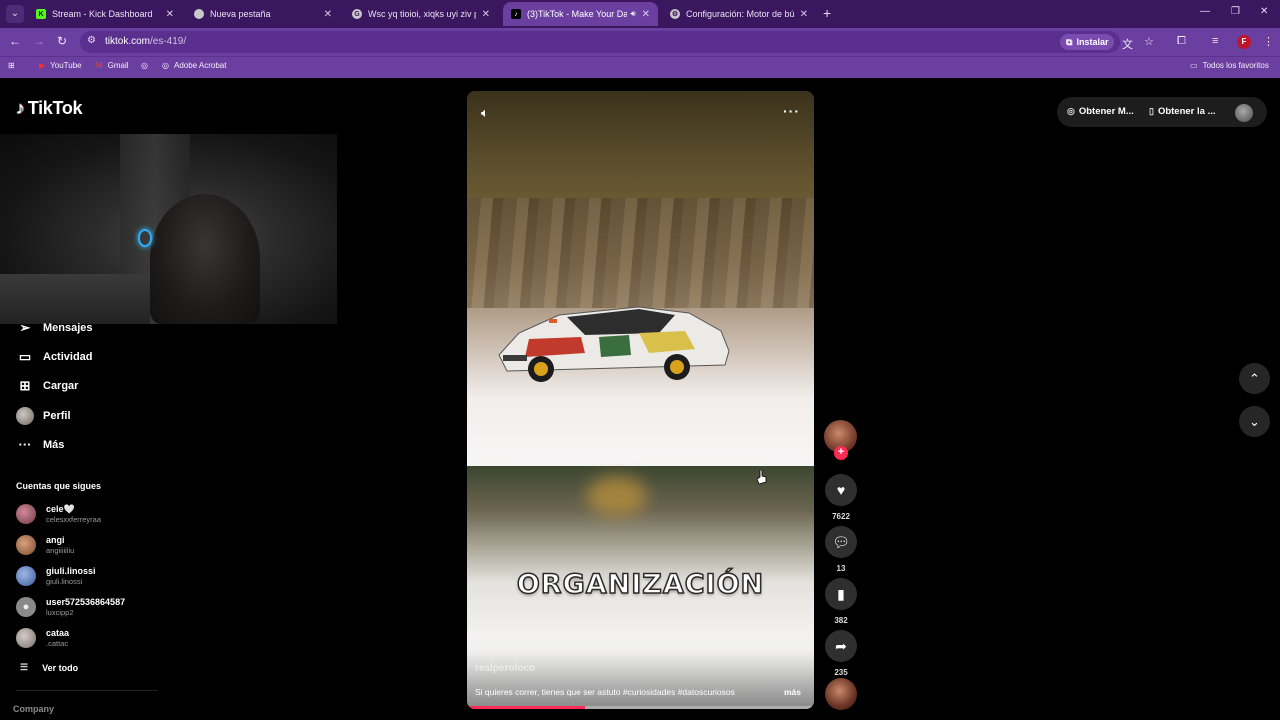 The height and width of the screenshot is (720, 1280). I want to click on video-background-trees, so click(640, 253).